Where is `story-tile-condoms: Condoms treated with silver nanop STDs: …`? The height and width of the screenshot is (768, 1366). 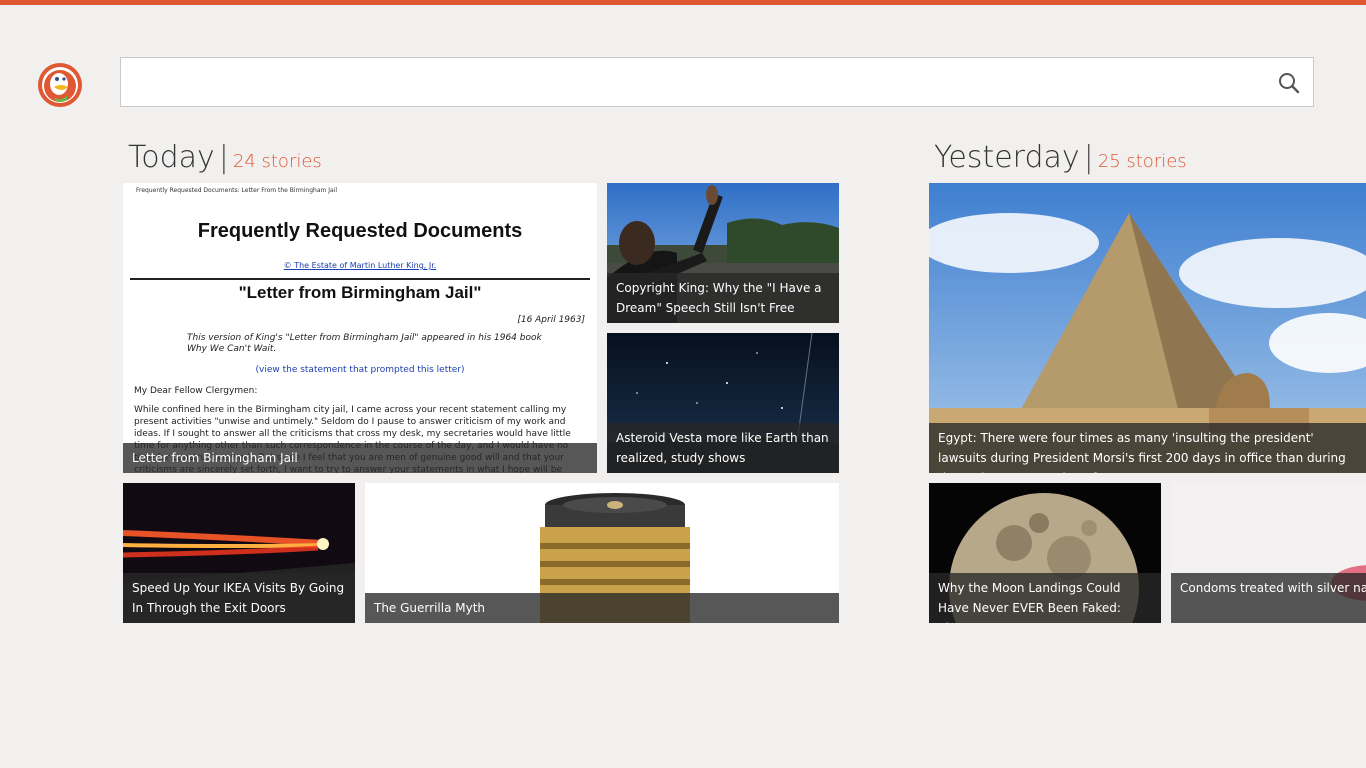 story-tile-condoms: Condoms treated with silver nanop STDs: … is located at coordinates (1268, 553).